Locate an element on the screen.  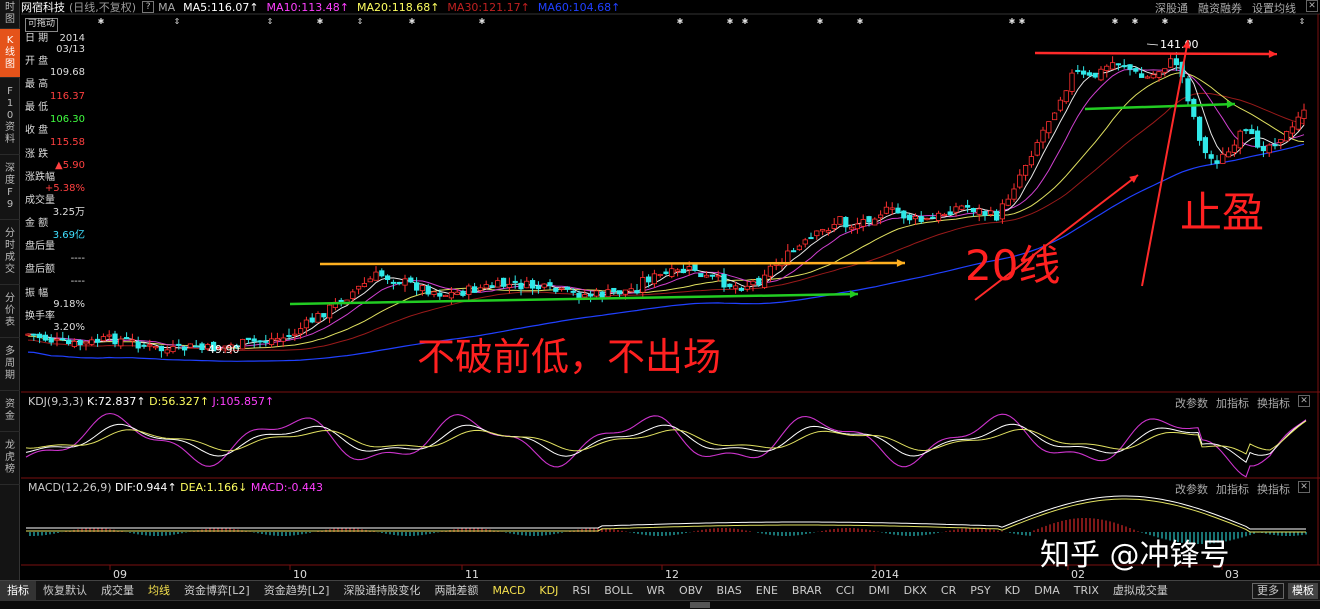
kdj-close-icon: ✕ is located at coordinates (1304, 401).